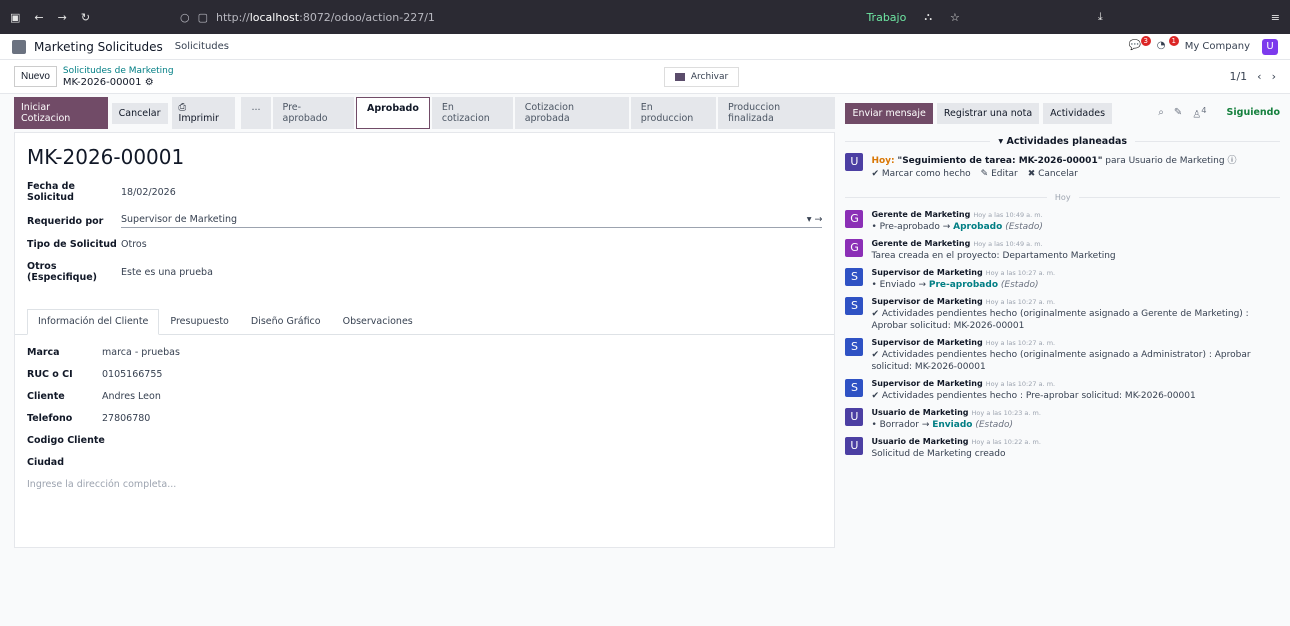 The image size is (1290, 626). I want to click on mark-done-button: ✔ Marcar como hecho, so click(920, 174).